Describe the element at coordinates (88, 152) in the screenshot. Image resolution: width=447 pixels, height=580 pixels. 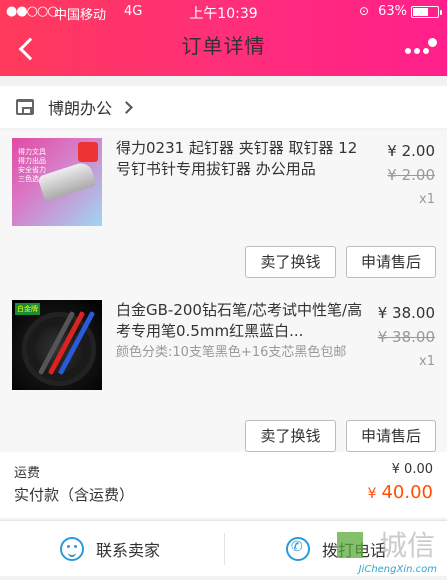
I see `brand-badge` at that location.